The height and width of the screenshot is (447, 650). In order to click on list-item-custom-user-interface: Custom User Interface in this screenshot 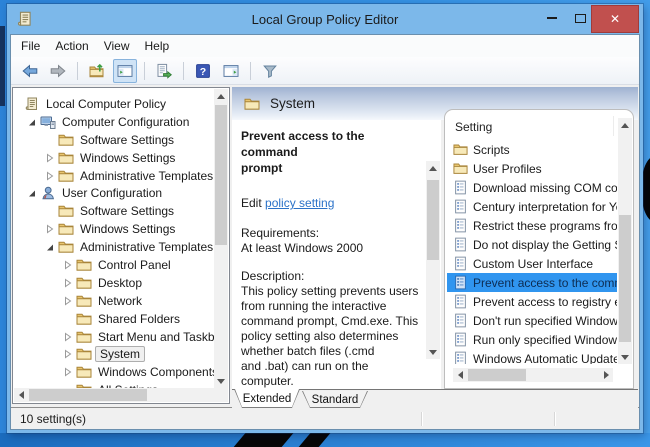, I will do `click(532, 263)`.